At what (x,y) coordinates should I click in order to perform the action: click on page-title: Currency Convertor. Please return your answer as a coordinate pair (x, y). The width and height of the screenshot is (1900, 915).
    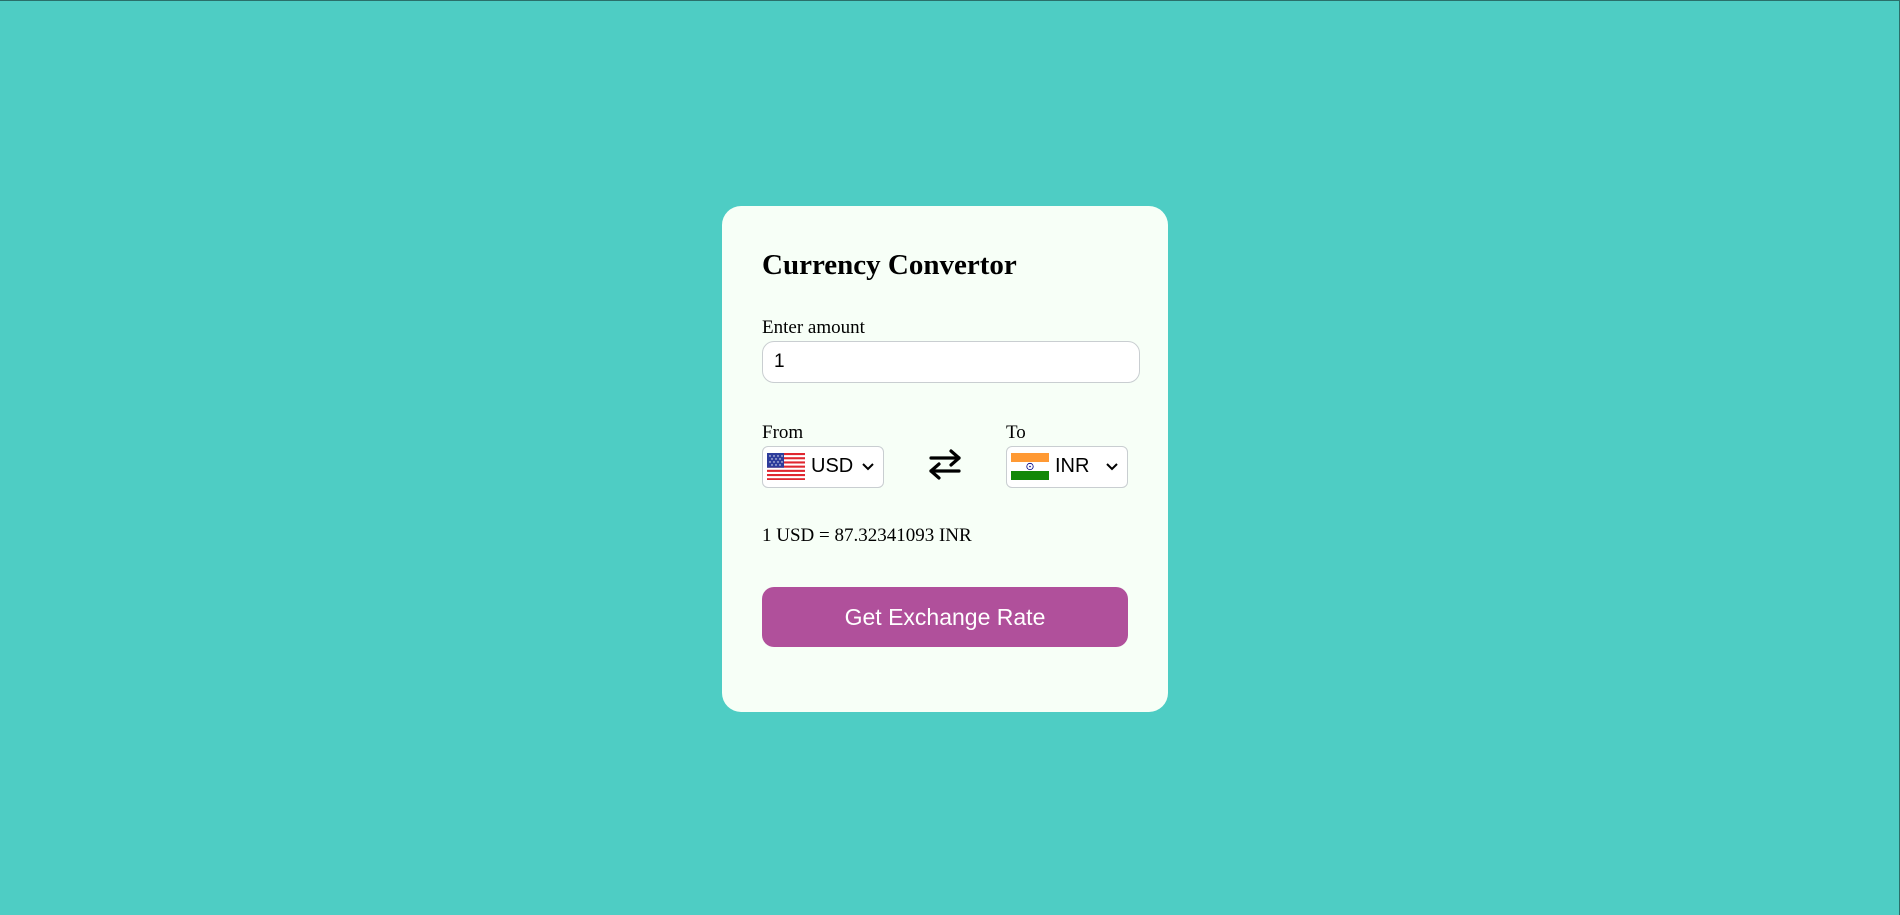
    Looking at the image, I should click on (889, 265).